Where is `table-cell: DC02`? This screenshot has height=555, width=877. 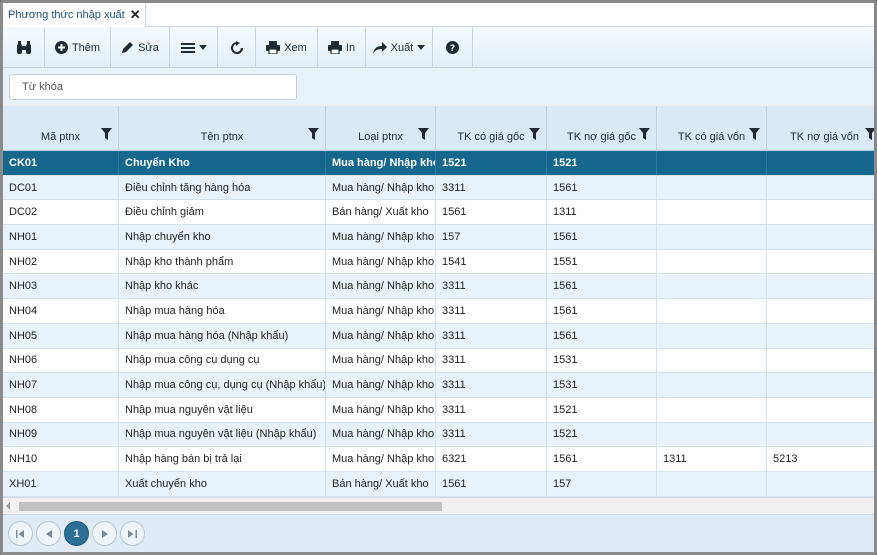
table-cell: DC02 is located at coordinates (61, 212).